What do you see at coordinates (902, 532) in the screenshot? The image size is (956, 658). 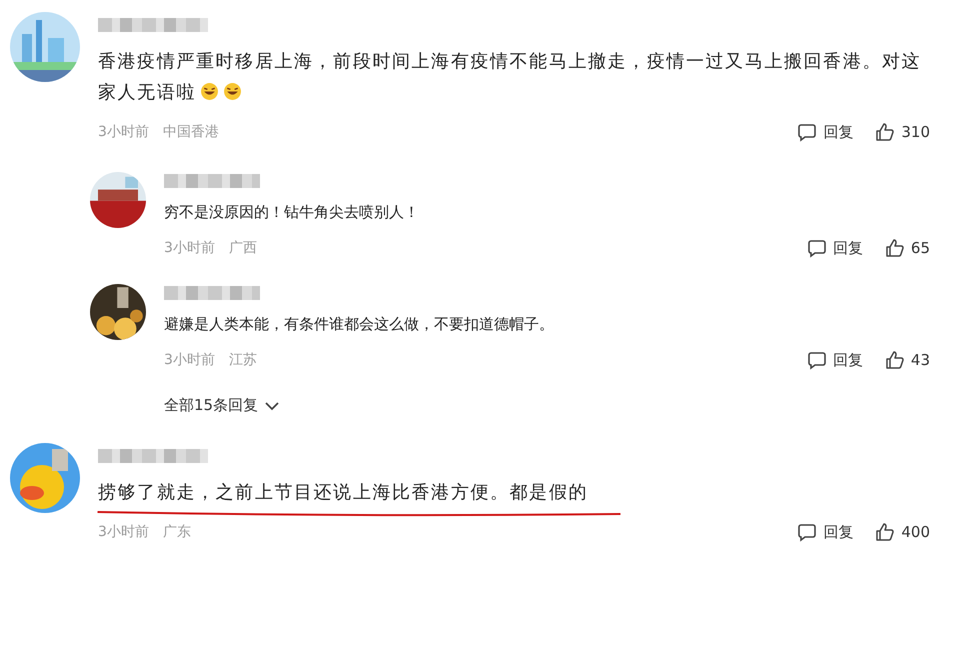 I see `like-button: 400` at bounding box center [902, 532].